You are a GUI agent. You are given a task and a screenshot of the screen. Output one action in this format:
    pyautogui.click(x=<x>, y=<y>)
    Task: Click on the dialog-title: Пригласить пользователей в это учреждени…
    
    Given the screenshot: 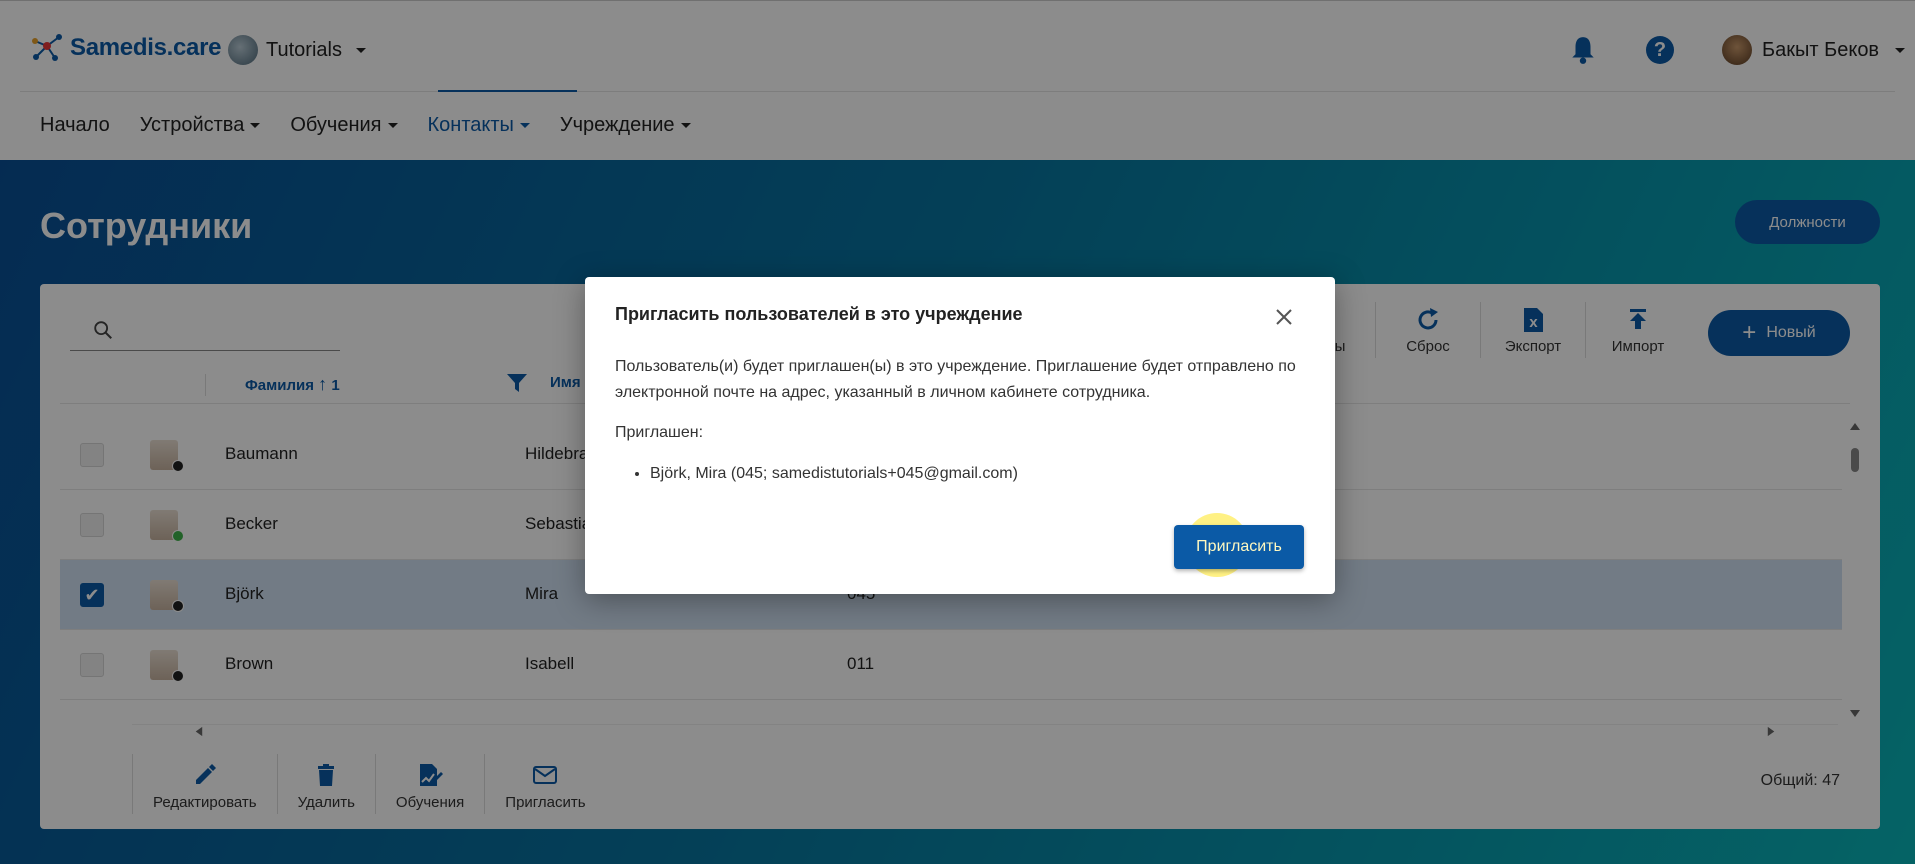 What is the action you would take?
    pyautogui.click(x=819, y=314)
    